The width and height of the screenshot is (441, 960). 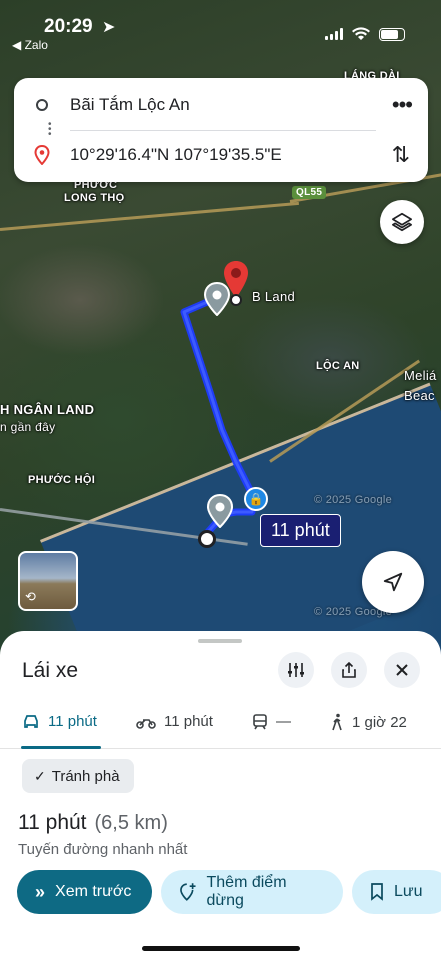 What do you see at coordinates (334, 34) in the screenshot?
I see `signal-icon` at bounding box center [334, 34].